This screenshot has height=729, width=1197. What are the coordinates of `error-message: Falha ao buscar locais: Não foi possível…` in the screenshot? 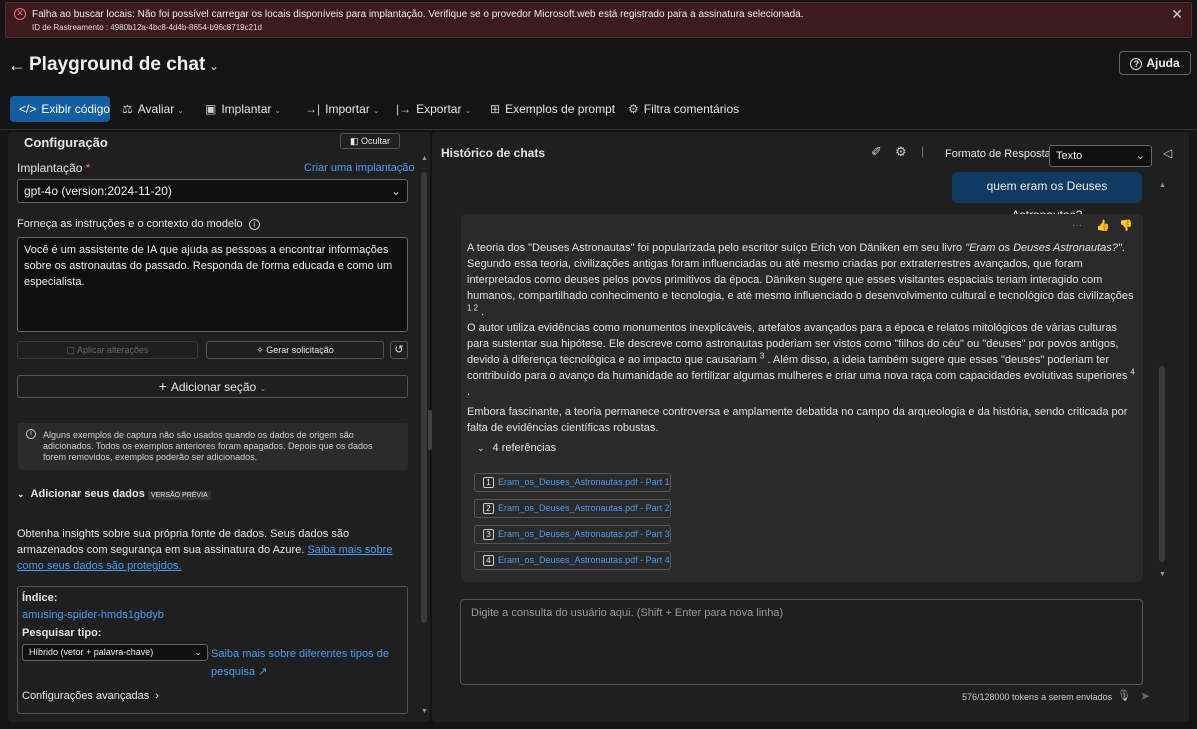 It's located at (418, 14).